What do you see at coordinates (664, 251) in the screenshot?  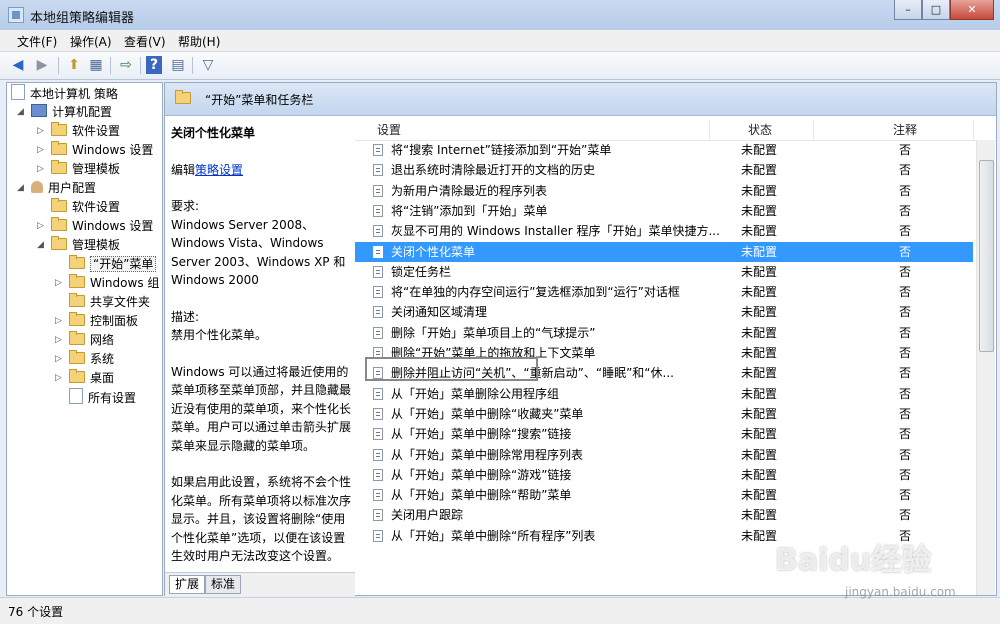 I see `table-row: 关闭个性化菜单 未配置 否` at bounding box center [664, 251].